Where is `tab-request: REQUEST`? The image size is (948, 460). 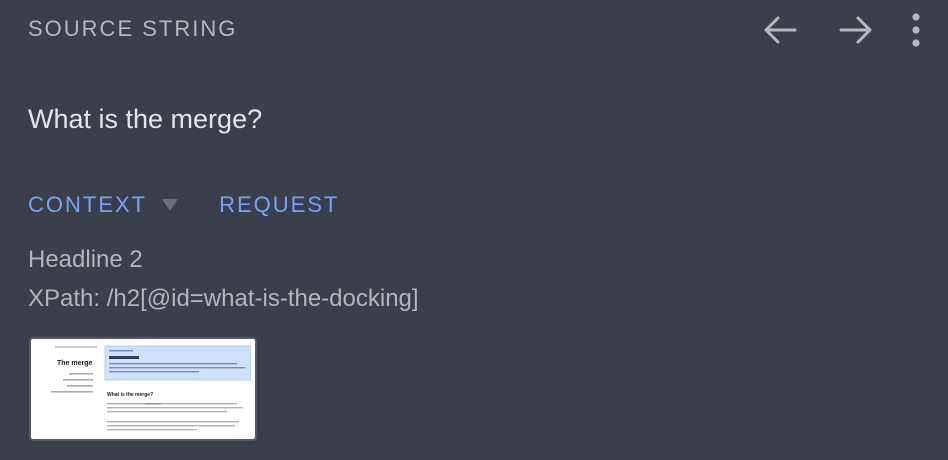 tab-request: REQUEST is located at coordinates (279, 205).